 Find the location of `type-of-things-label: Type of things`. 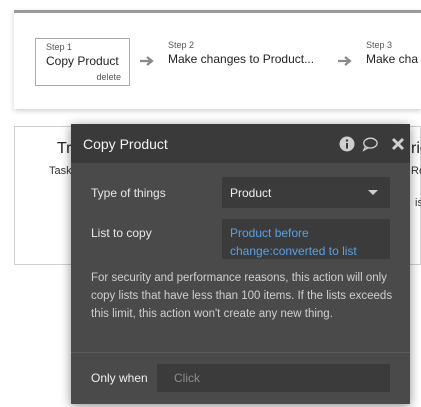

type-of-things-label: Type of things is located at coordinates (128, 193).